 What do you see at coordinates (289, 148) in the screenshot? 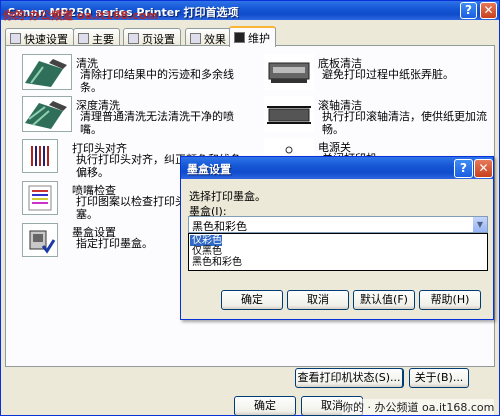
I see `power-off-icon` at bounding box center [289, 148].